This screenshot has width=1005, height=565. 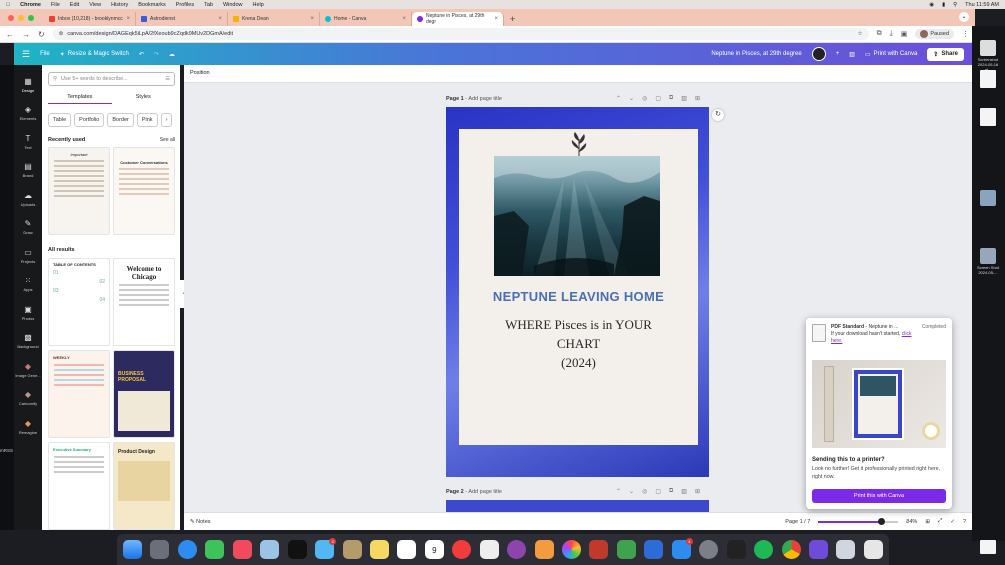 I want to click on file-menu-button: File, so click(x=45, y=54).